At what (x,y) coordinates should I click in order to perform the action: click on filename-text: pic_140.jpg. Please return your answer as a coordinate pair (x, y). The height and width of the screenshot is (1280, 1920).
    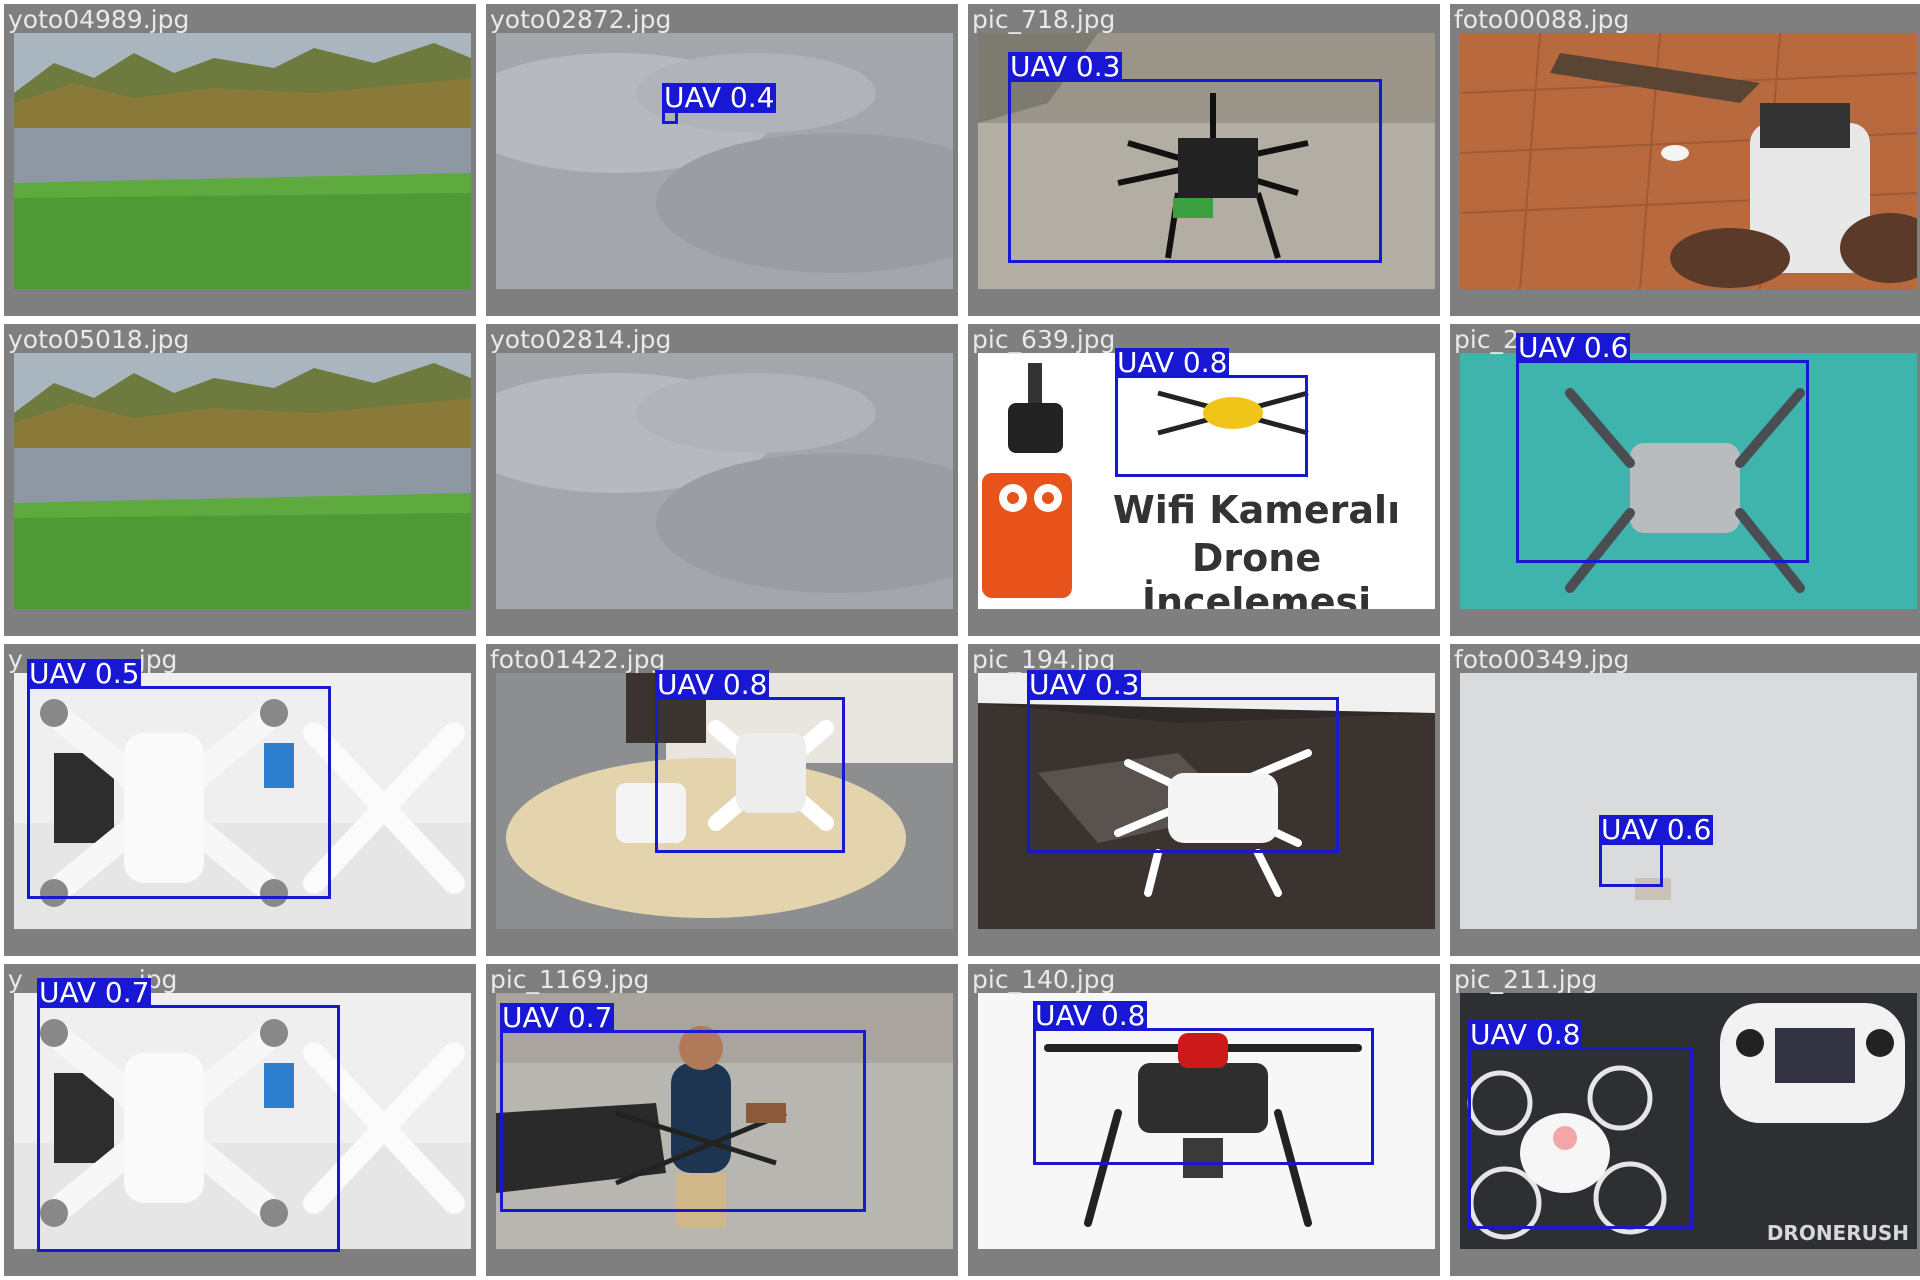
    Looking at the image, I should click on (1044, 979).